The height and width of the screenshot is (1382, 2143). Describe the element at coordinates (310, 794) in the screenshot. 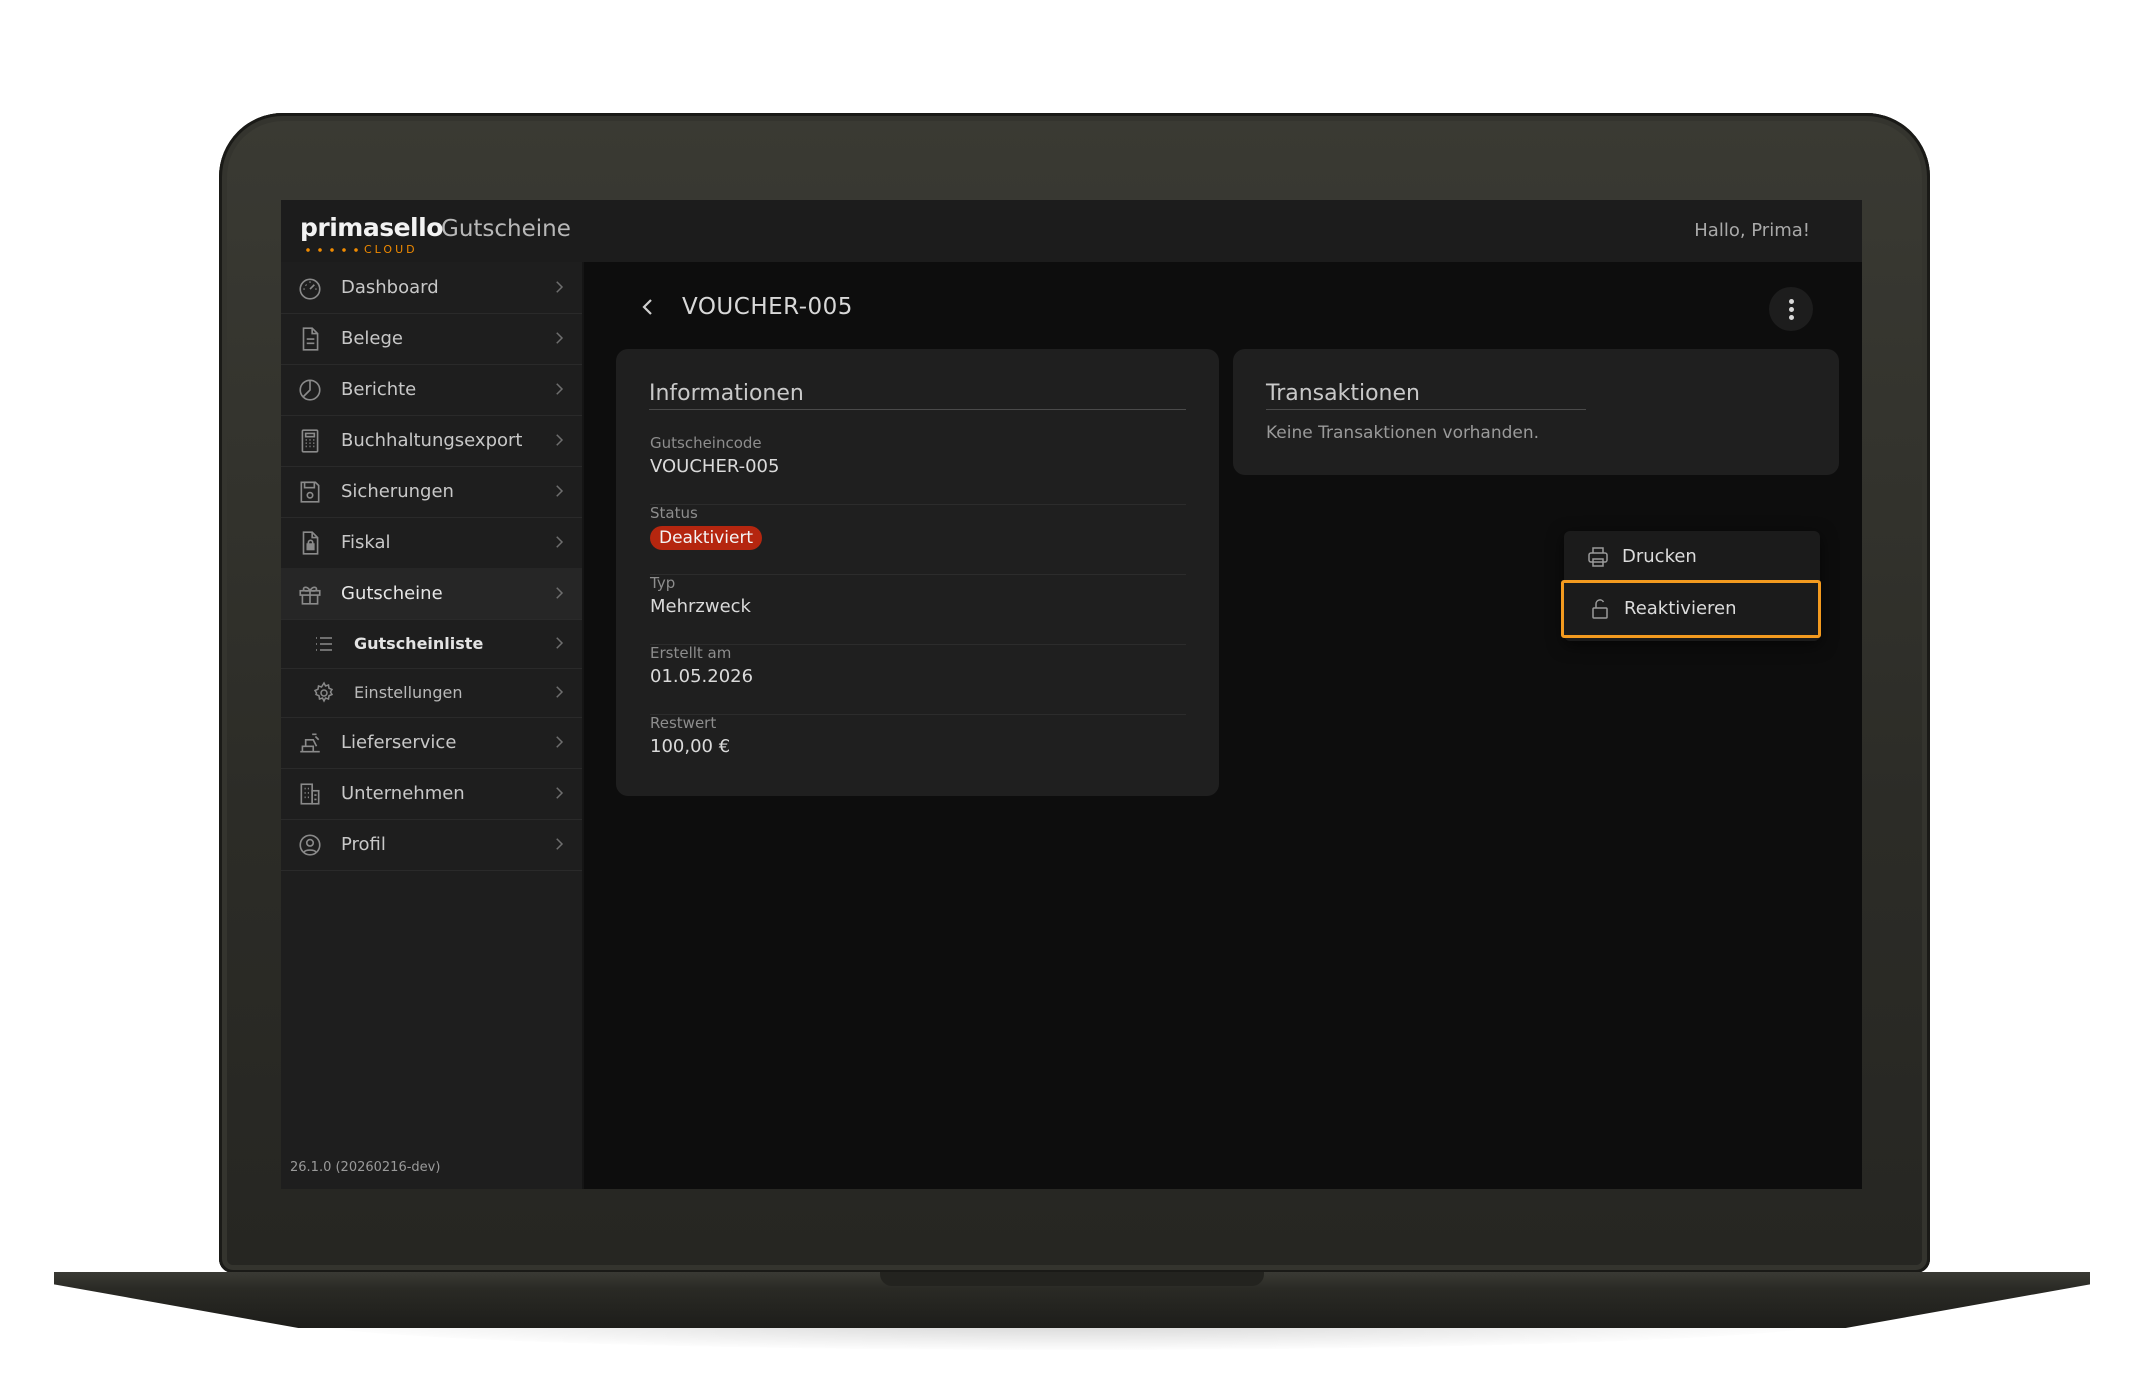

I see `building-icon` at that location.